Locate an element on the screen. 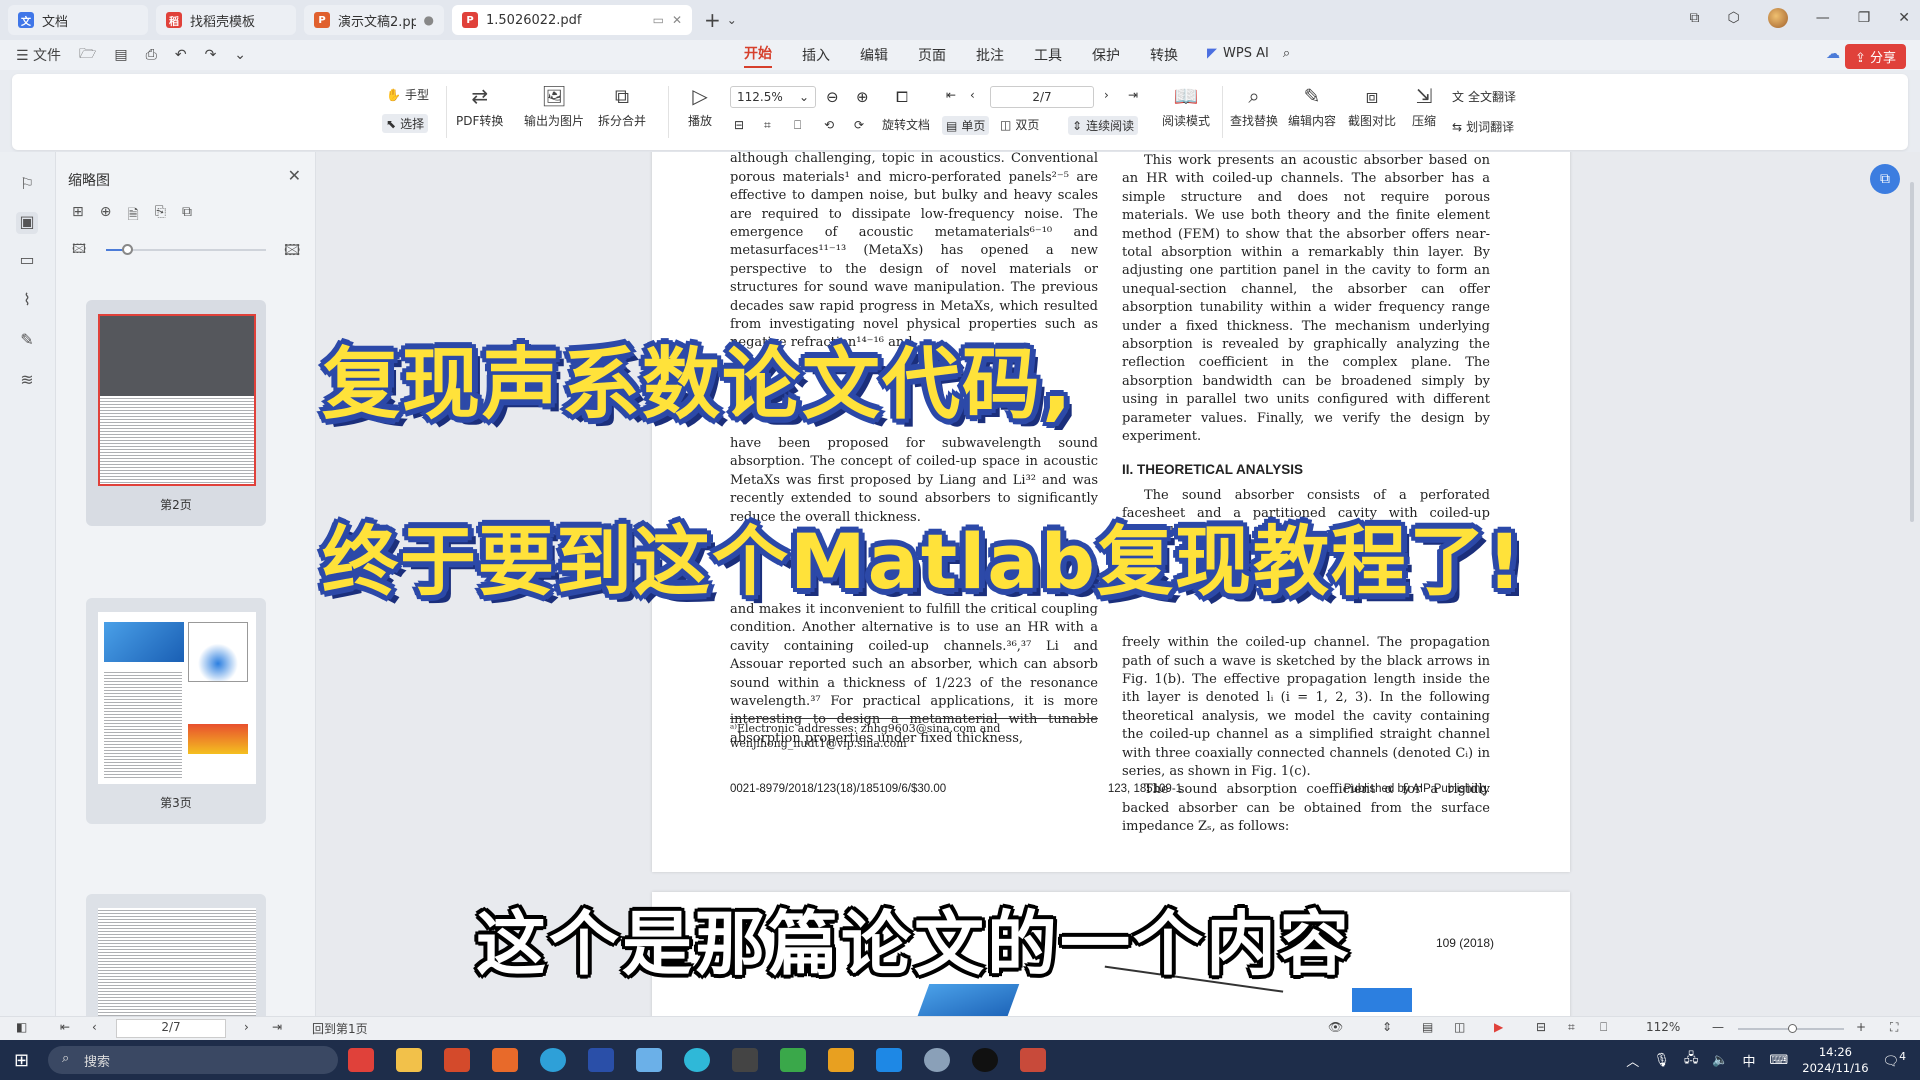 The image size is (1920, 1080). matlab-app-icon is located at coordinates (505, 1060).